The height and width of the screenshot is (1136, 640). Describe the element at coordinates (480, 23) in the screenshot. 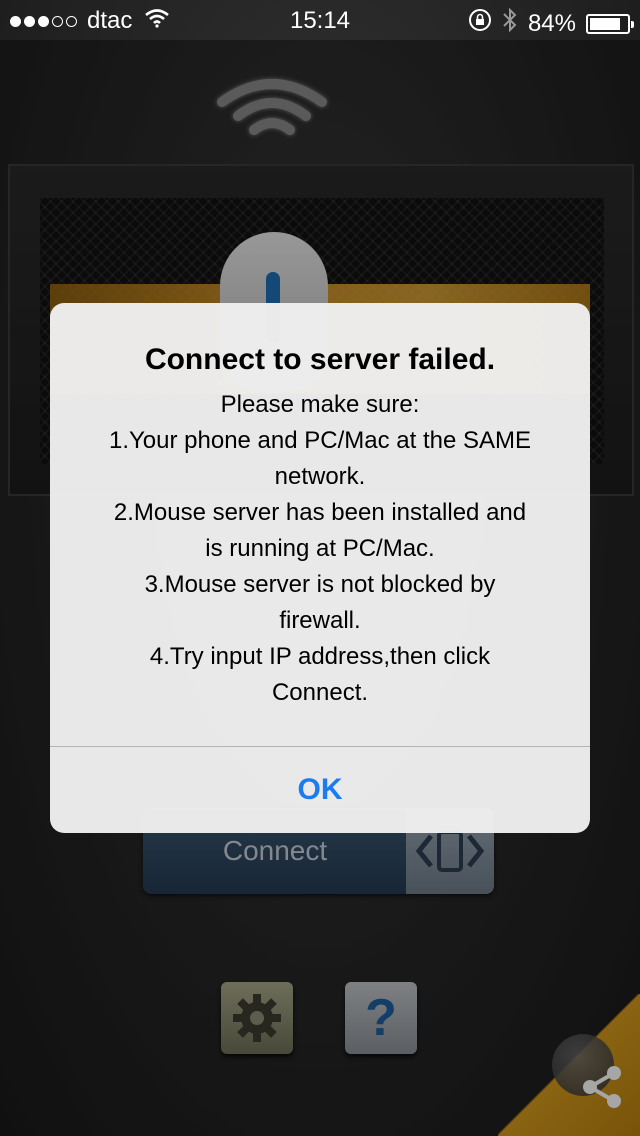

I see `rotation-lock-icon` at that location.